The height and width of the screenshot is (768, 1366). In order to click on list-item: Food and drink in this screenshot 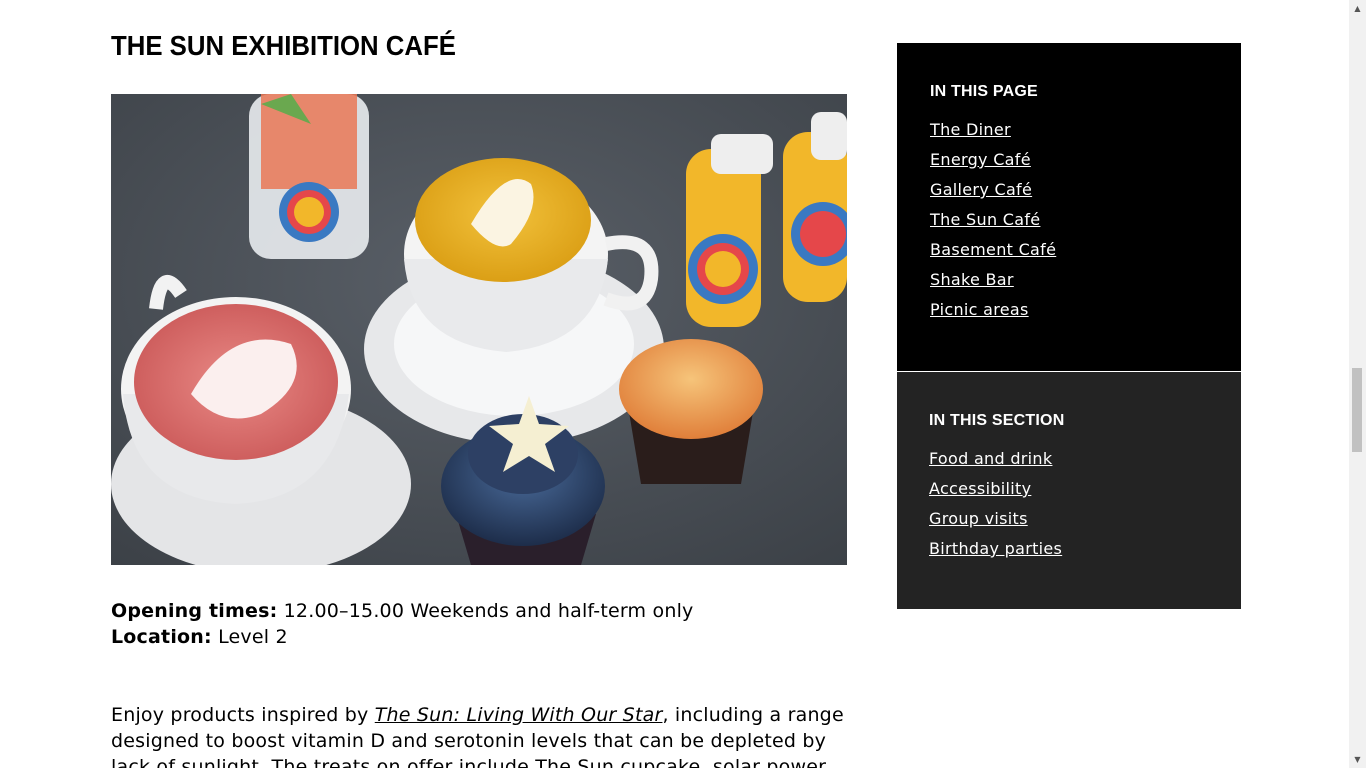, I will do `click(995, 464)`.